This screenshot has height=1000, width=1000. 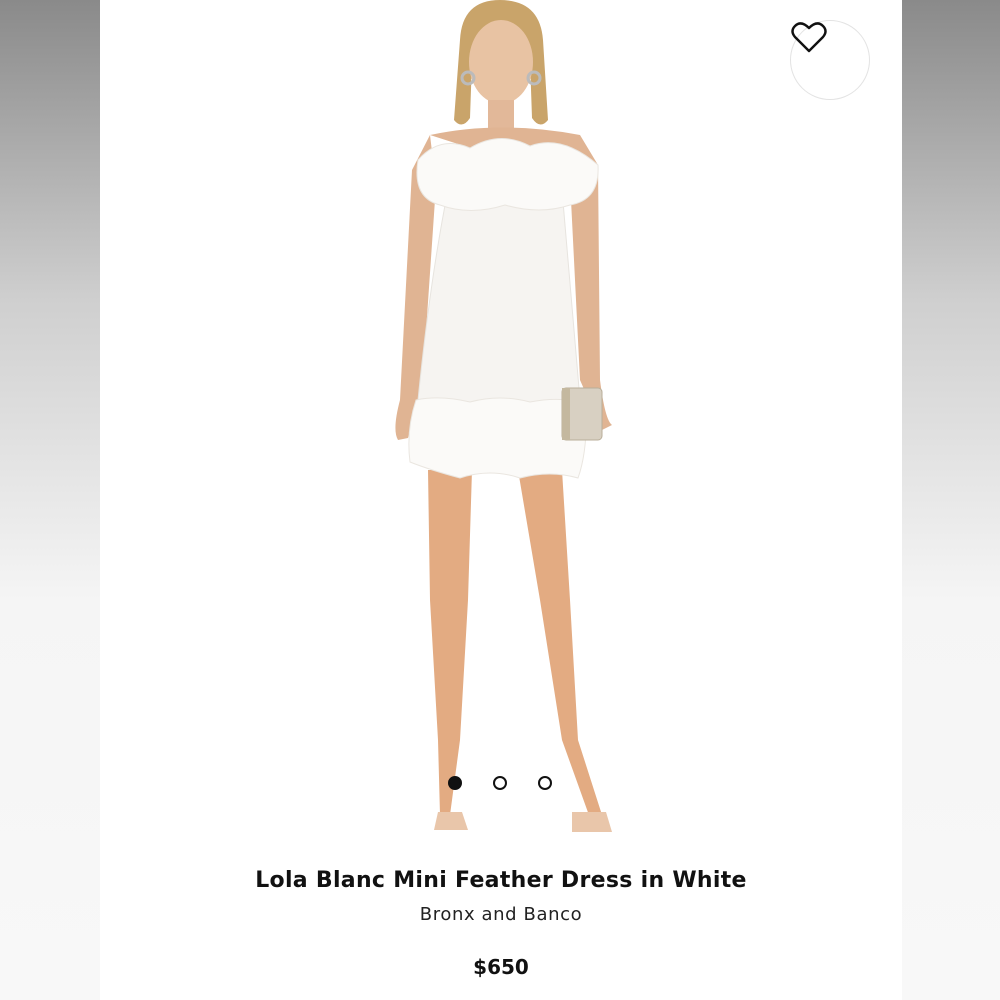 What do you see at coordinates (951, 500) in the screenshot?
I see `right-backdrop` at bounding box center [951, 500].